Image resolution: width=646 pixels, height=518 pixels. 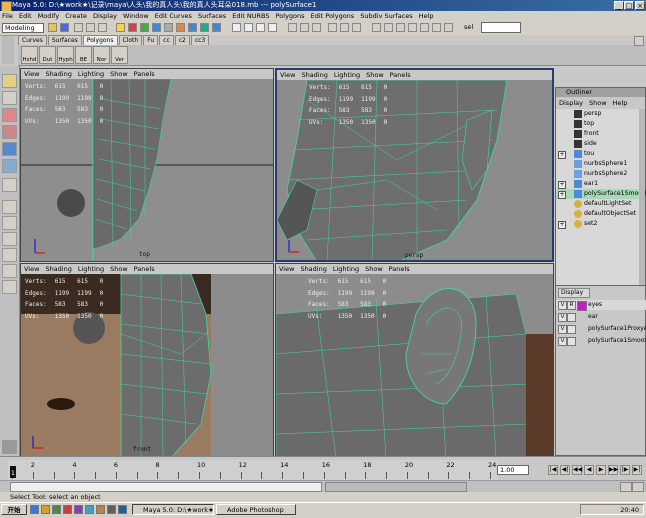 What do you see at coordinates (49, 16) in the screenshot?
I see `menu-modify: Modify` at bounding box center [49, 16].